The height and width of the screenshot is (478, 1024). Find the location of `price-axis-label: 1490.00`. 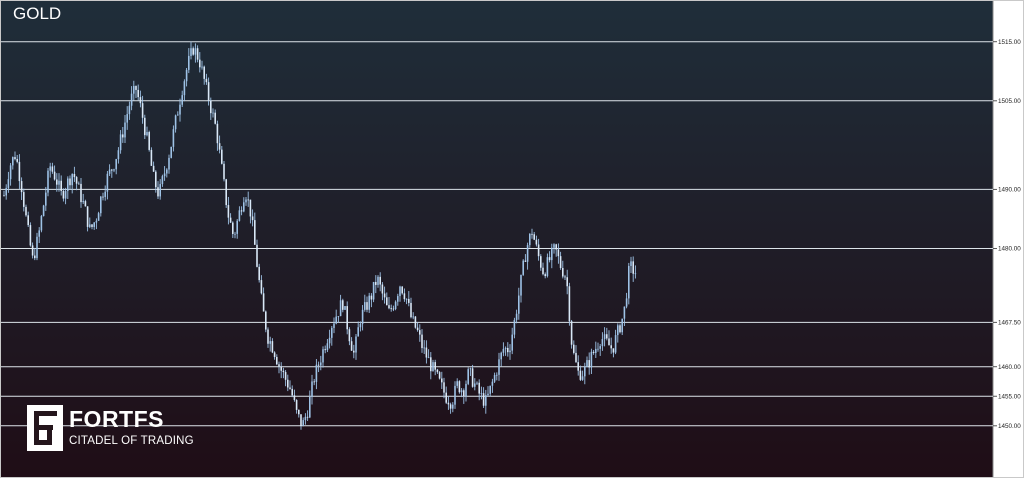

price-axis-label: 1490.00 is located at coordinates (1009, 190).